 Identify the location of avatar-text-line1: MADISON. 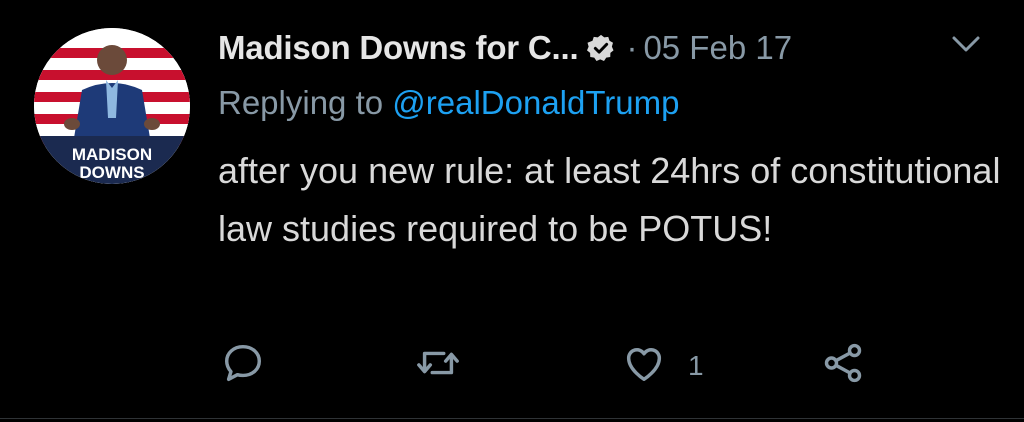
(112, 154).